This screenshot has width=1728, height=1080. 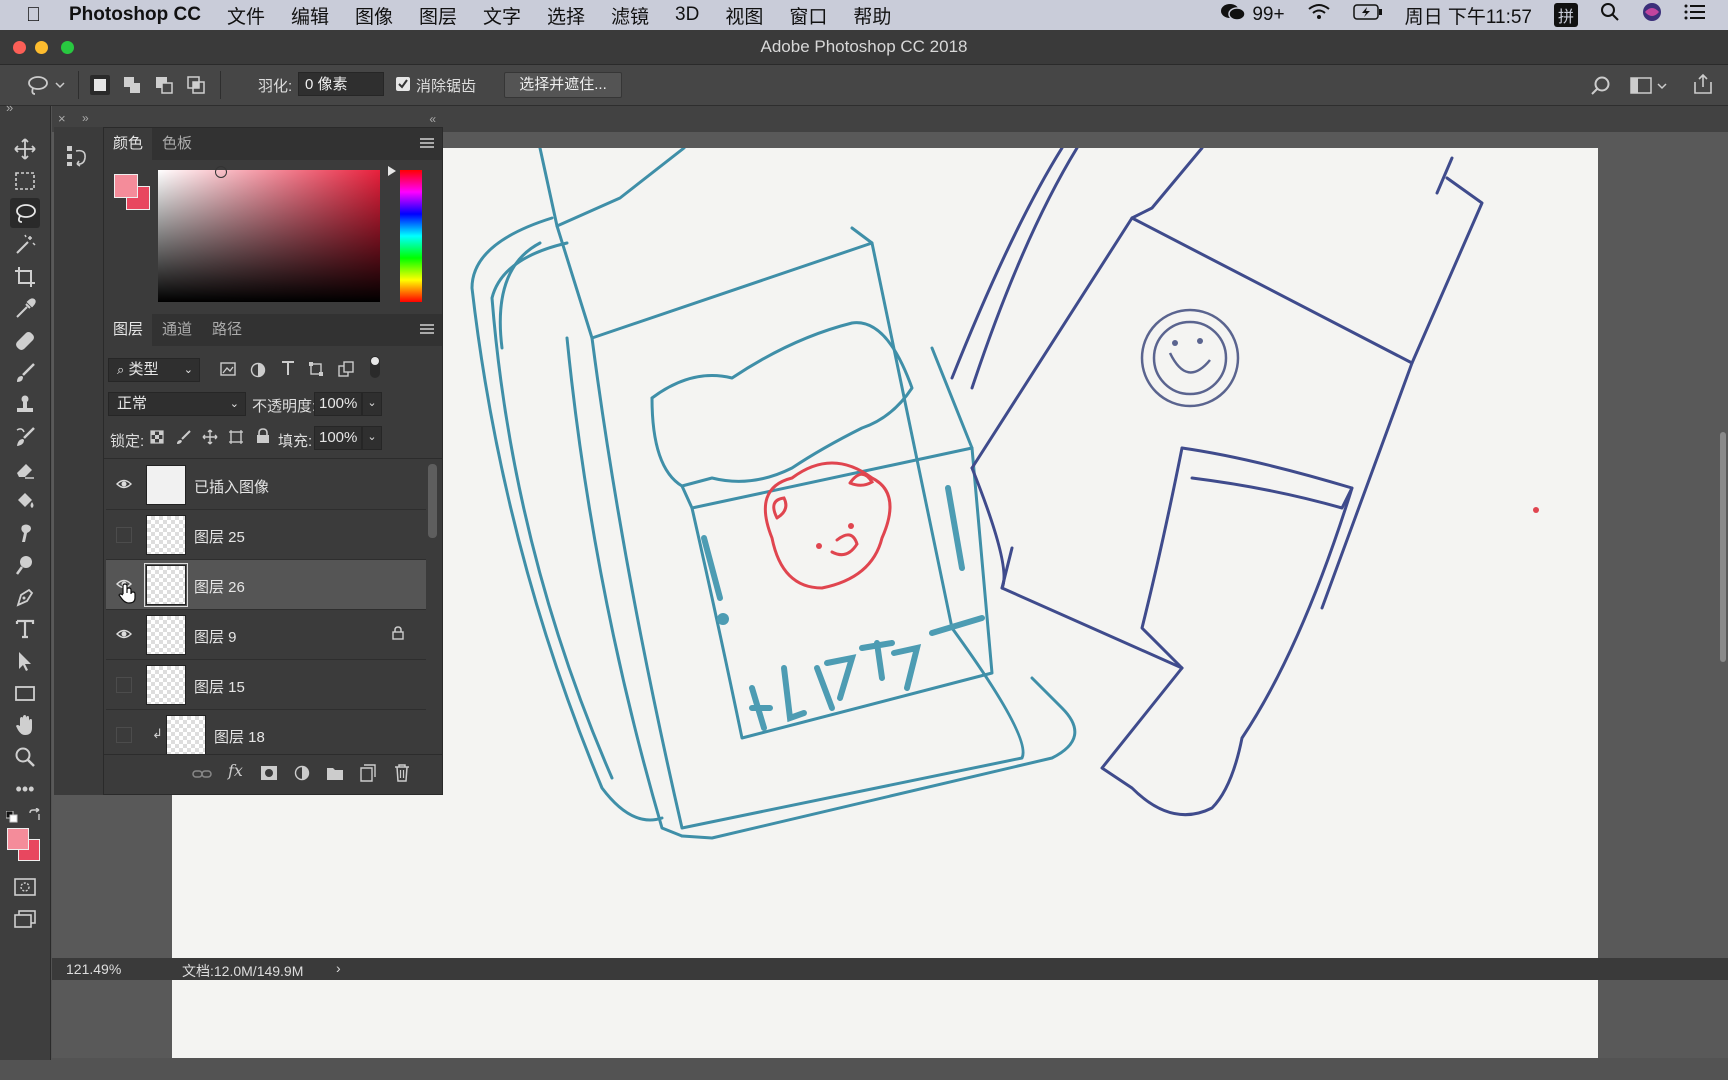 What do you see at coordinates (374, 15) in the screenshot?
I see `menu-image: 图像` at bounding box center [374, 15].